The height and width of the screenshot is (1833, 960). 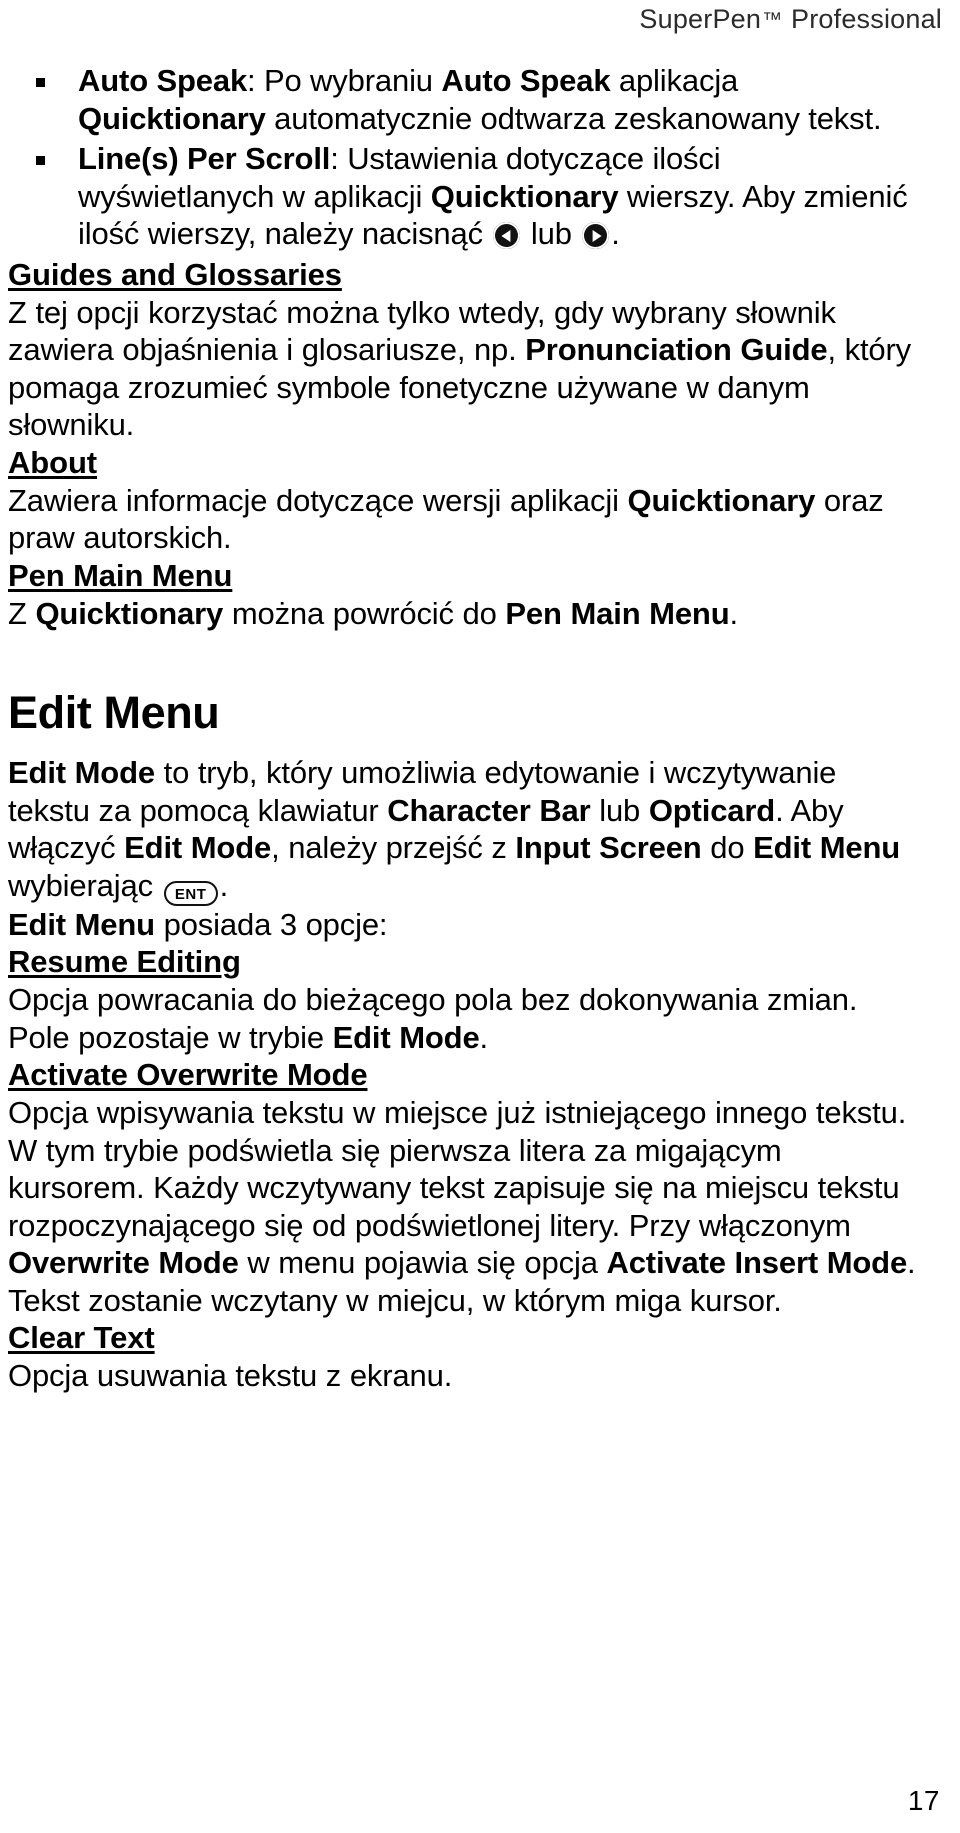 I want to click on emphasis-text: Opticard, so click(x=712, y=810).